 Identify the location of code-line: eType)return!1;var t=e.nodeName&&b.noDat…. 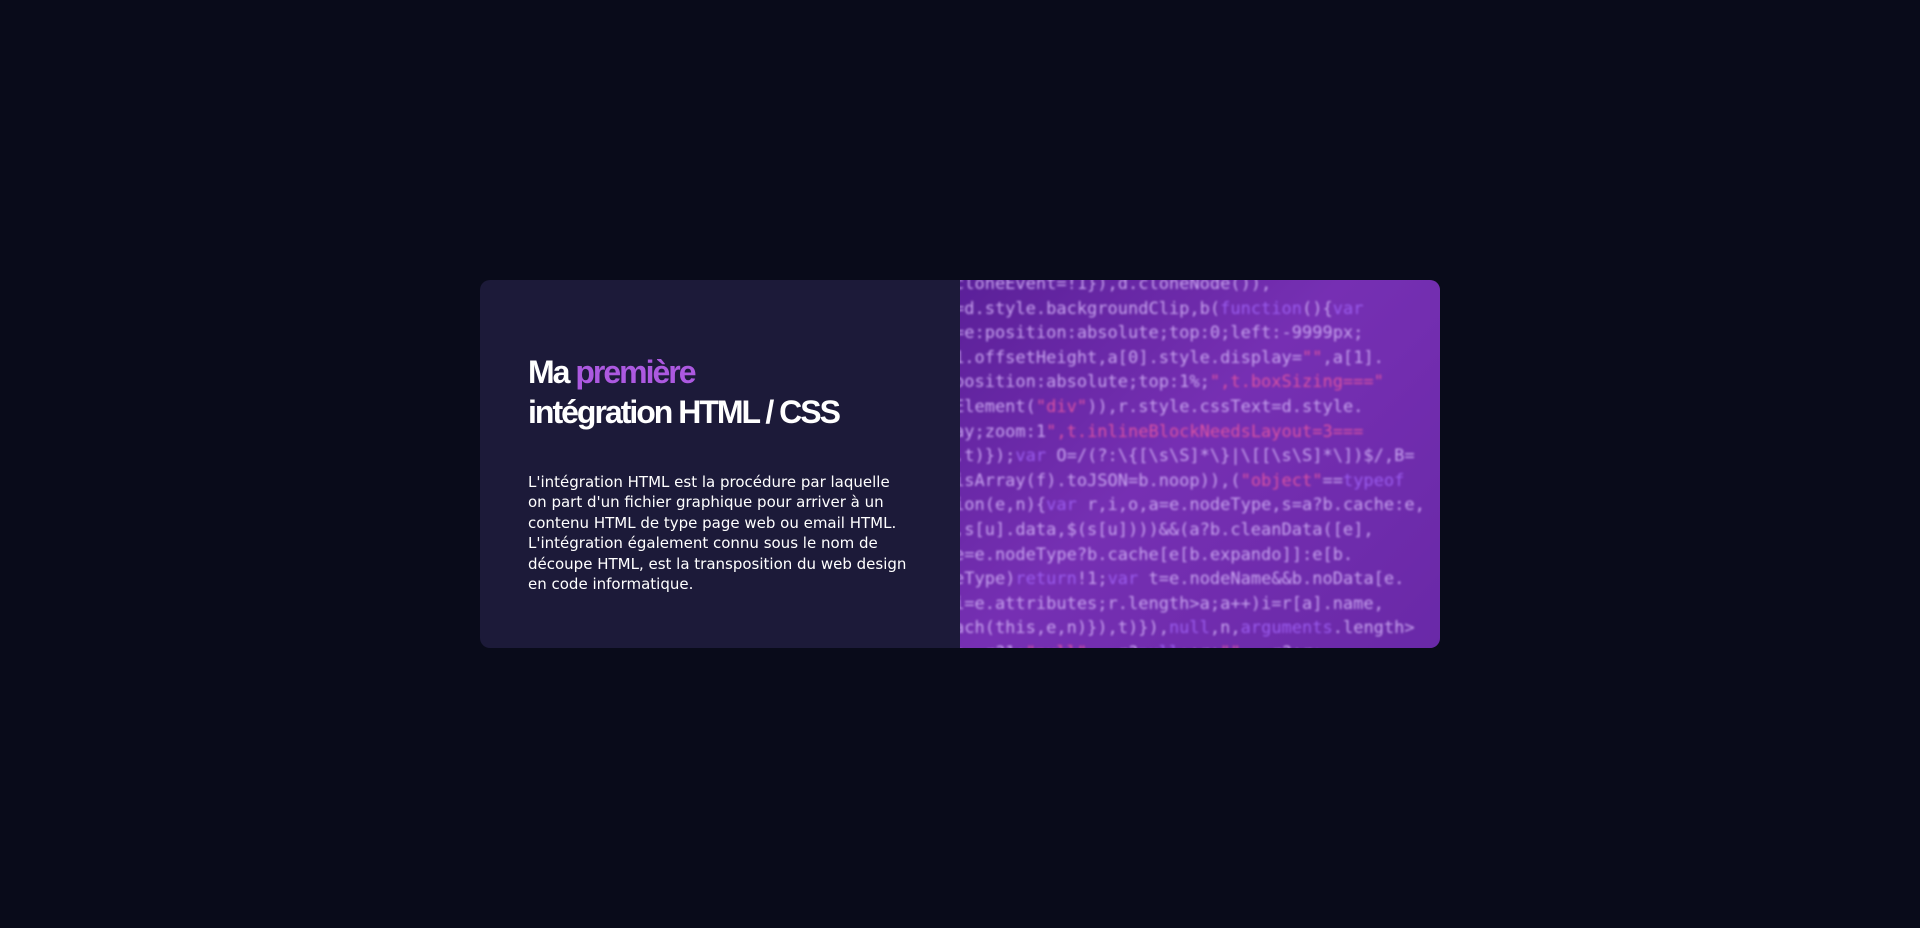
(1182, 579).